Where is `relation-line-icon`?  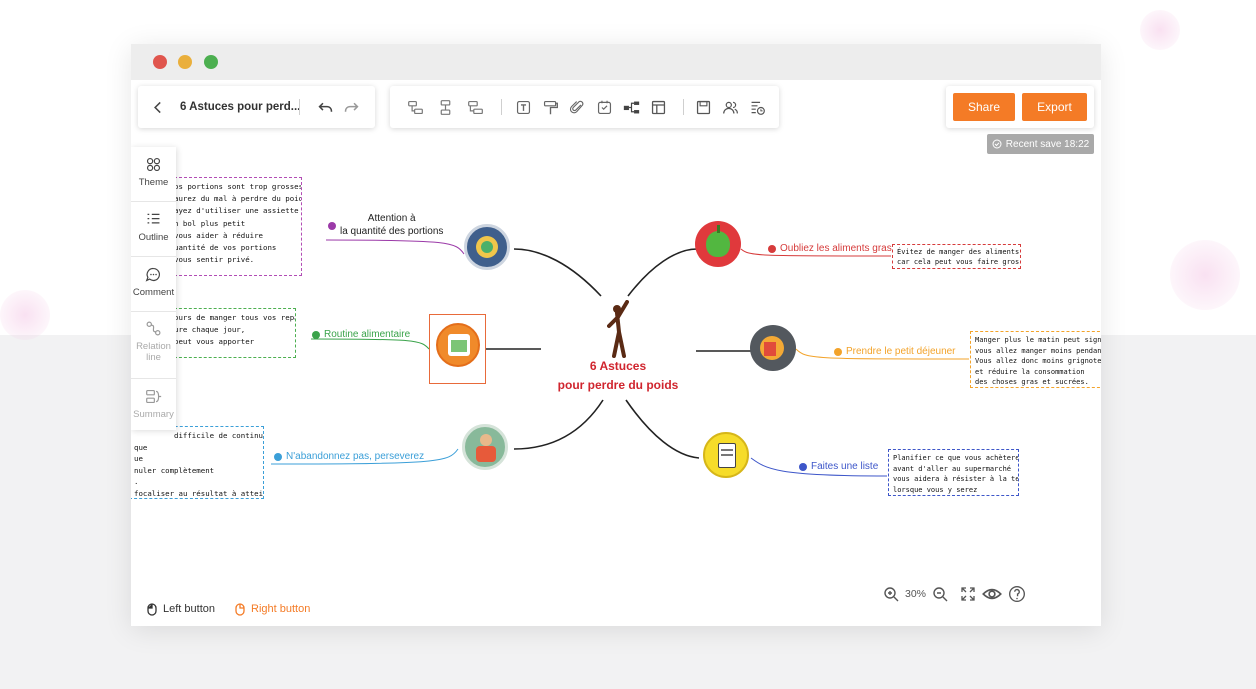 relation-line-icon is located at coordinates (153, 328).